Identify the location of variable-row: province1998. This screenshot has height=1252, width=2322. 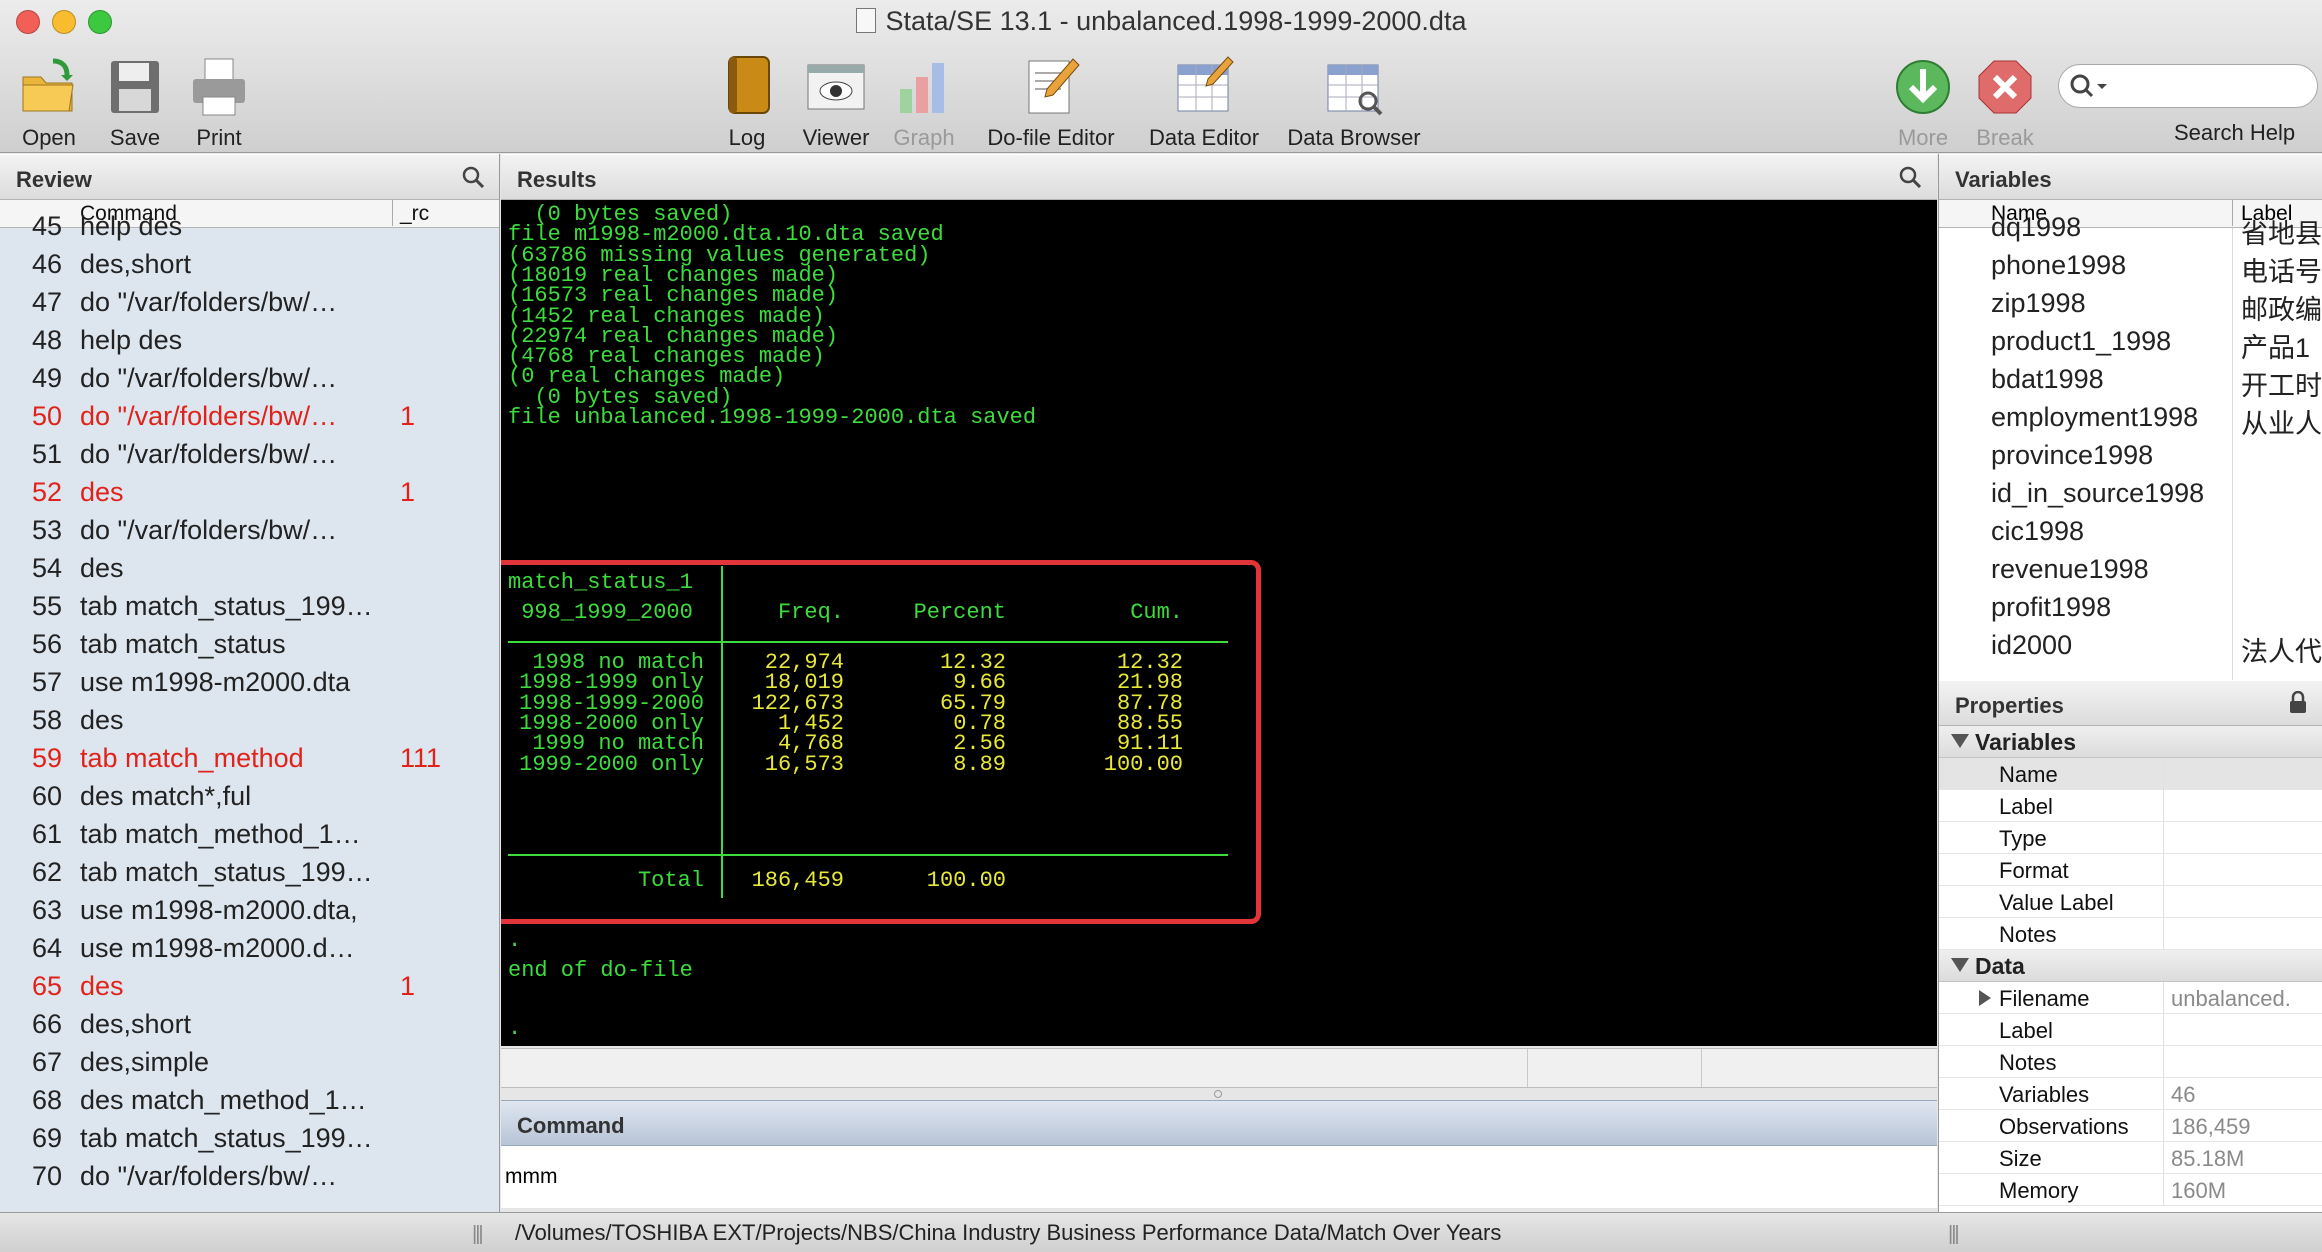
(2130, 457).